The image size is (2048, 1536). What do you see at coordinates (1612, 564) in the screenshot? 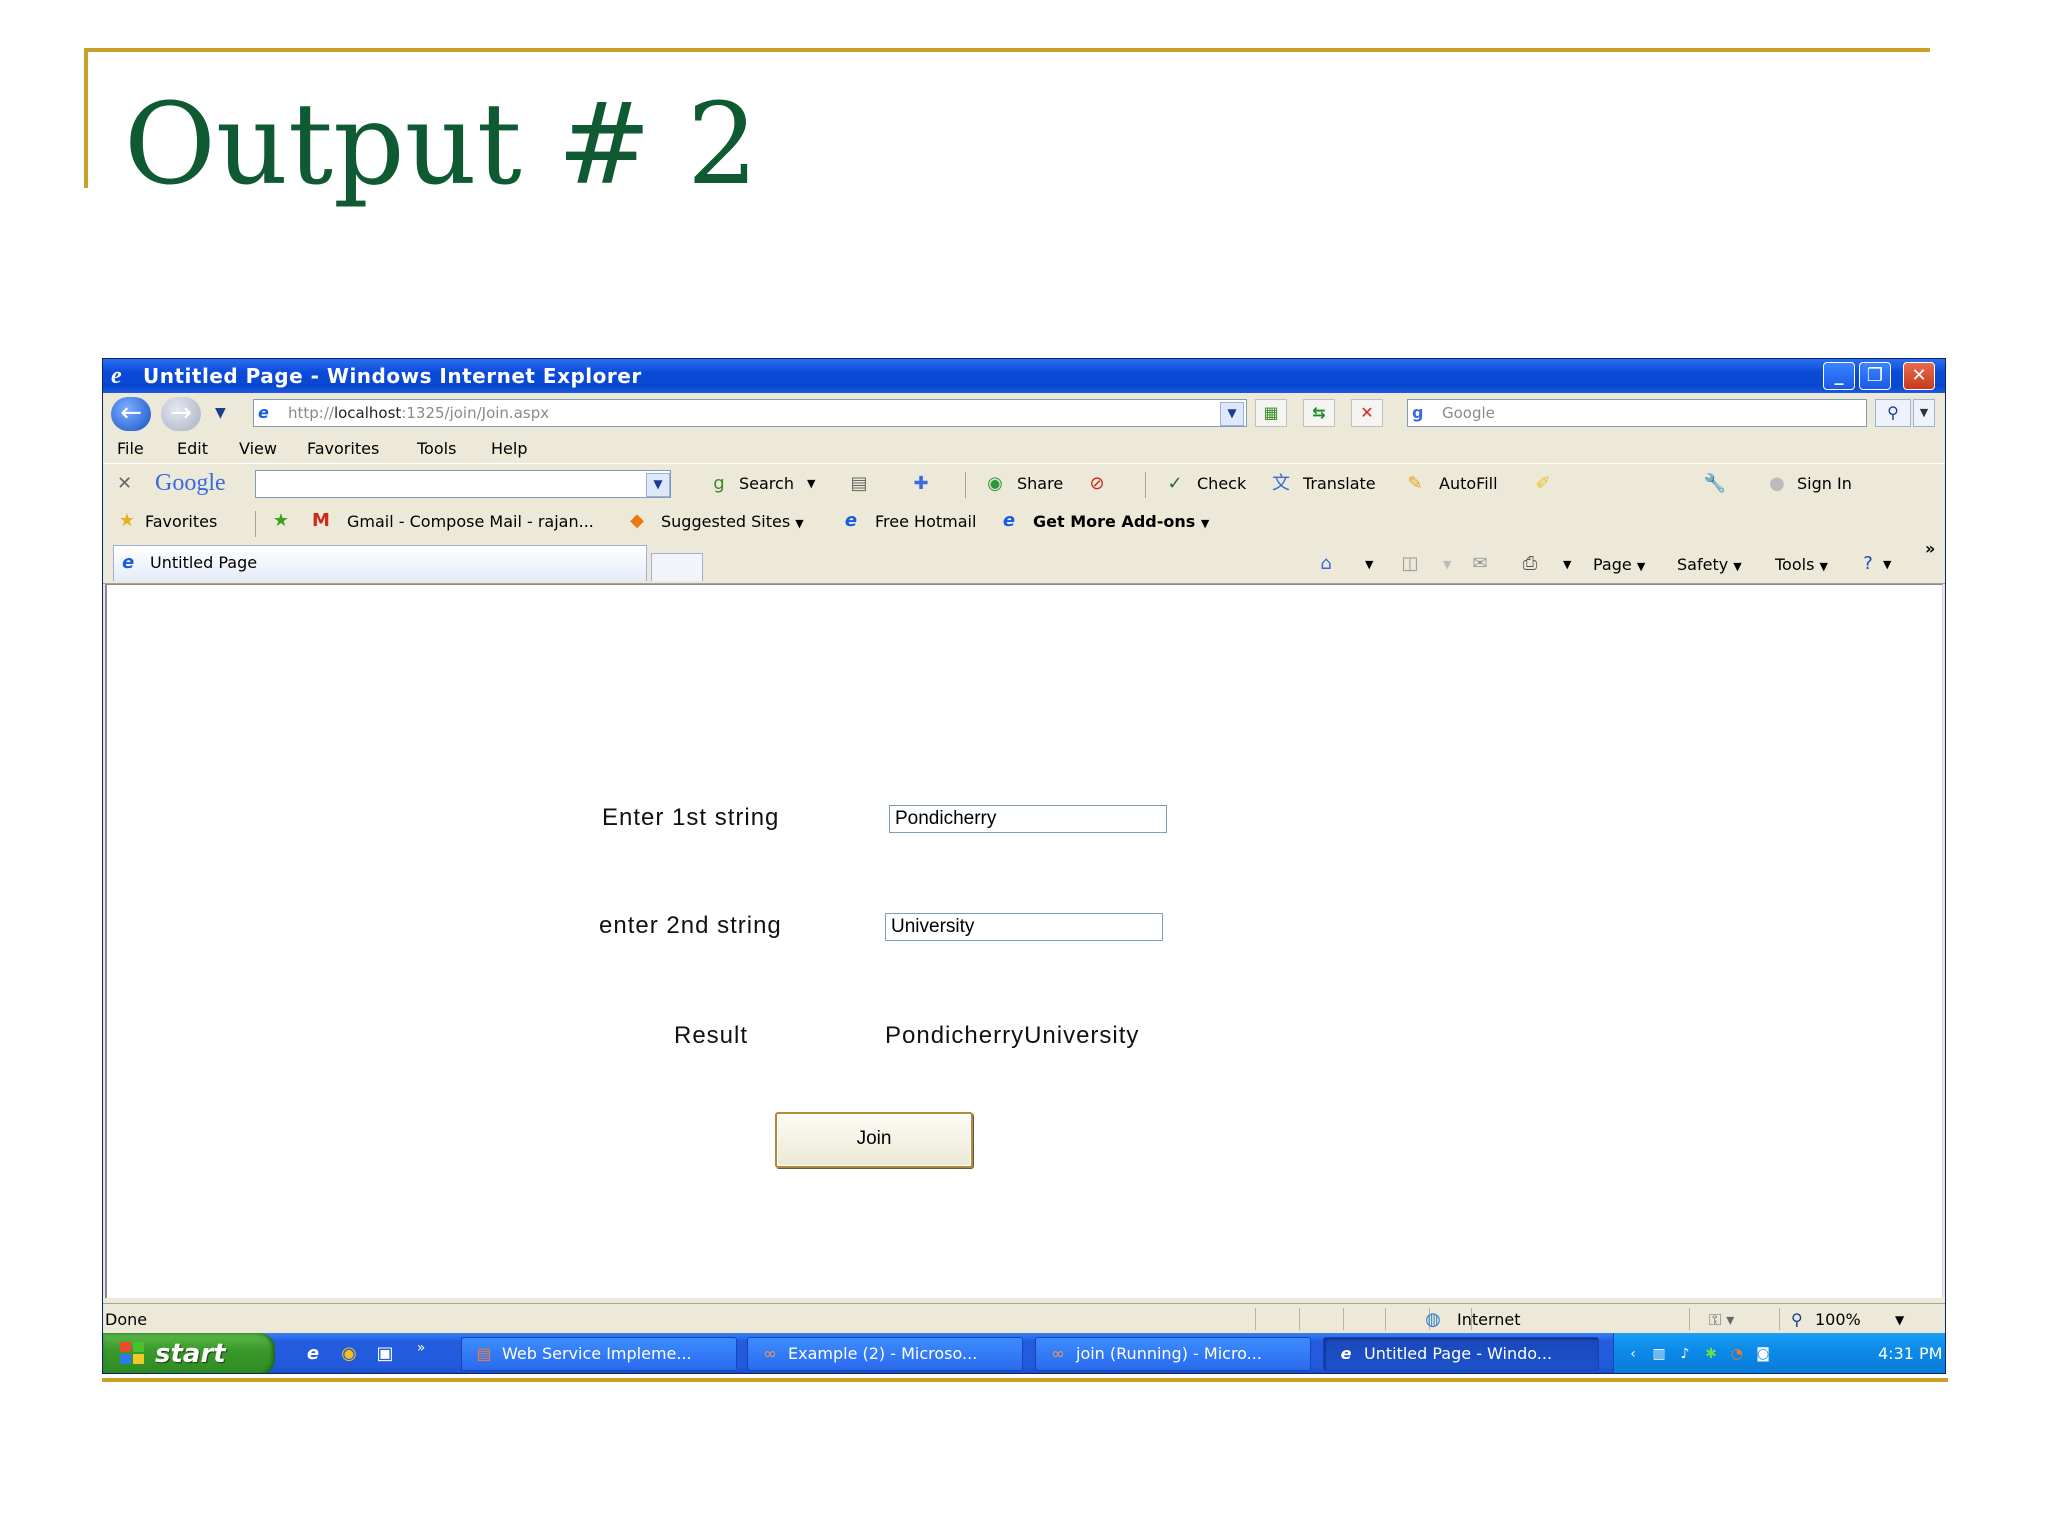
I see `page-menu-label: Page` at bounding box center [1612, 564].